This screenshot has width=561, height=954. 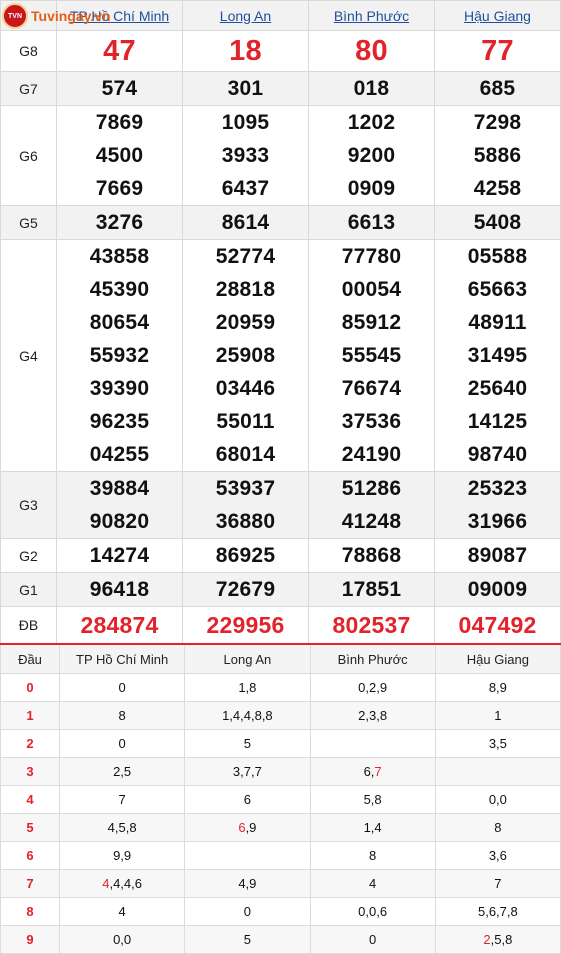 What do you see at coordinates (245, 454) in the screenshot?
I see `prize-number: 68014` at bounding box center [245, 454].